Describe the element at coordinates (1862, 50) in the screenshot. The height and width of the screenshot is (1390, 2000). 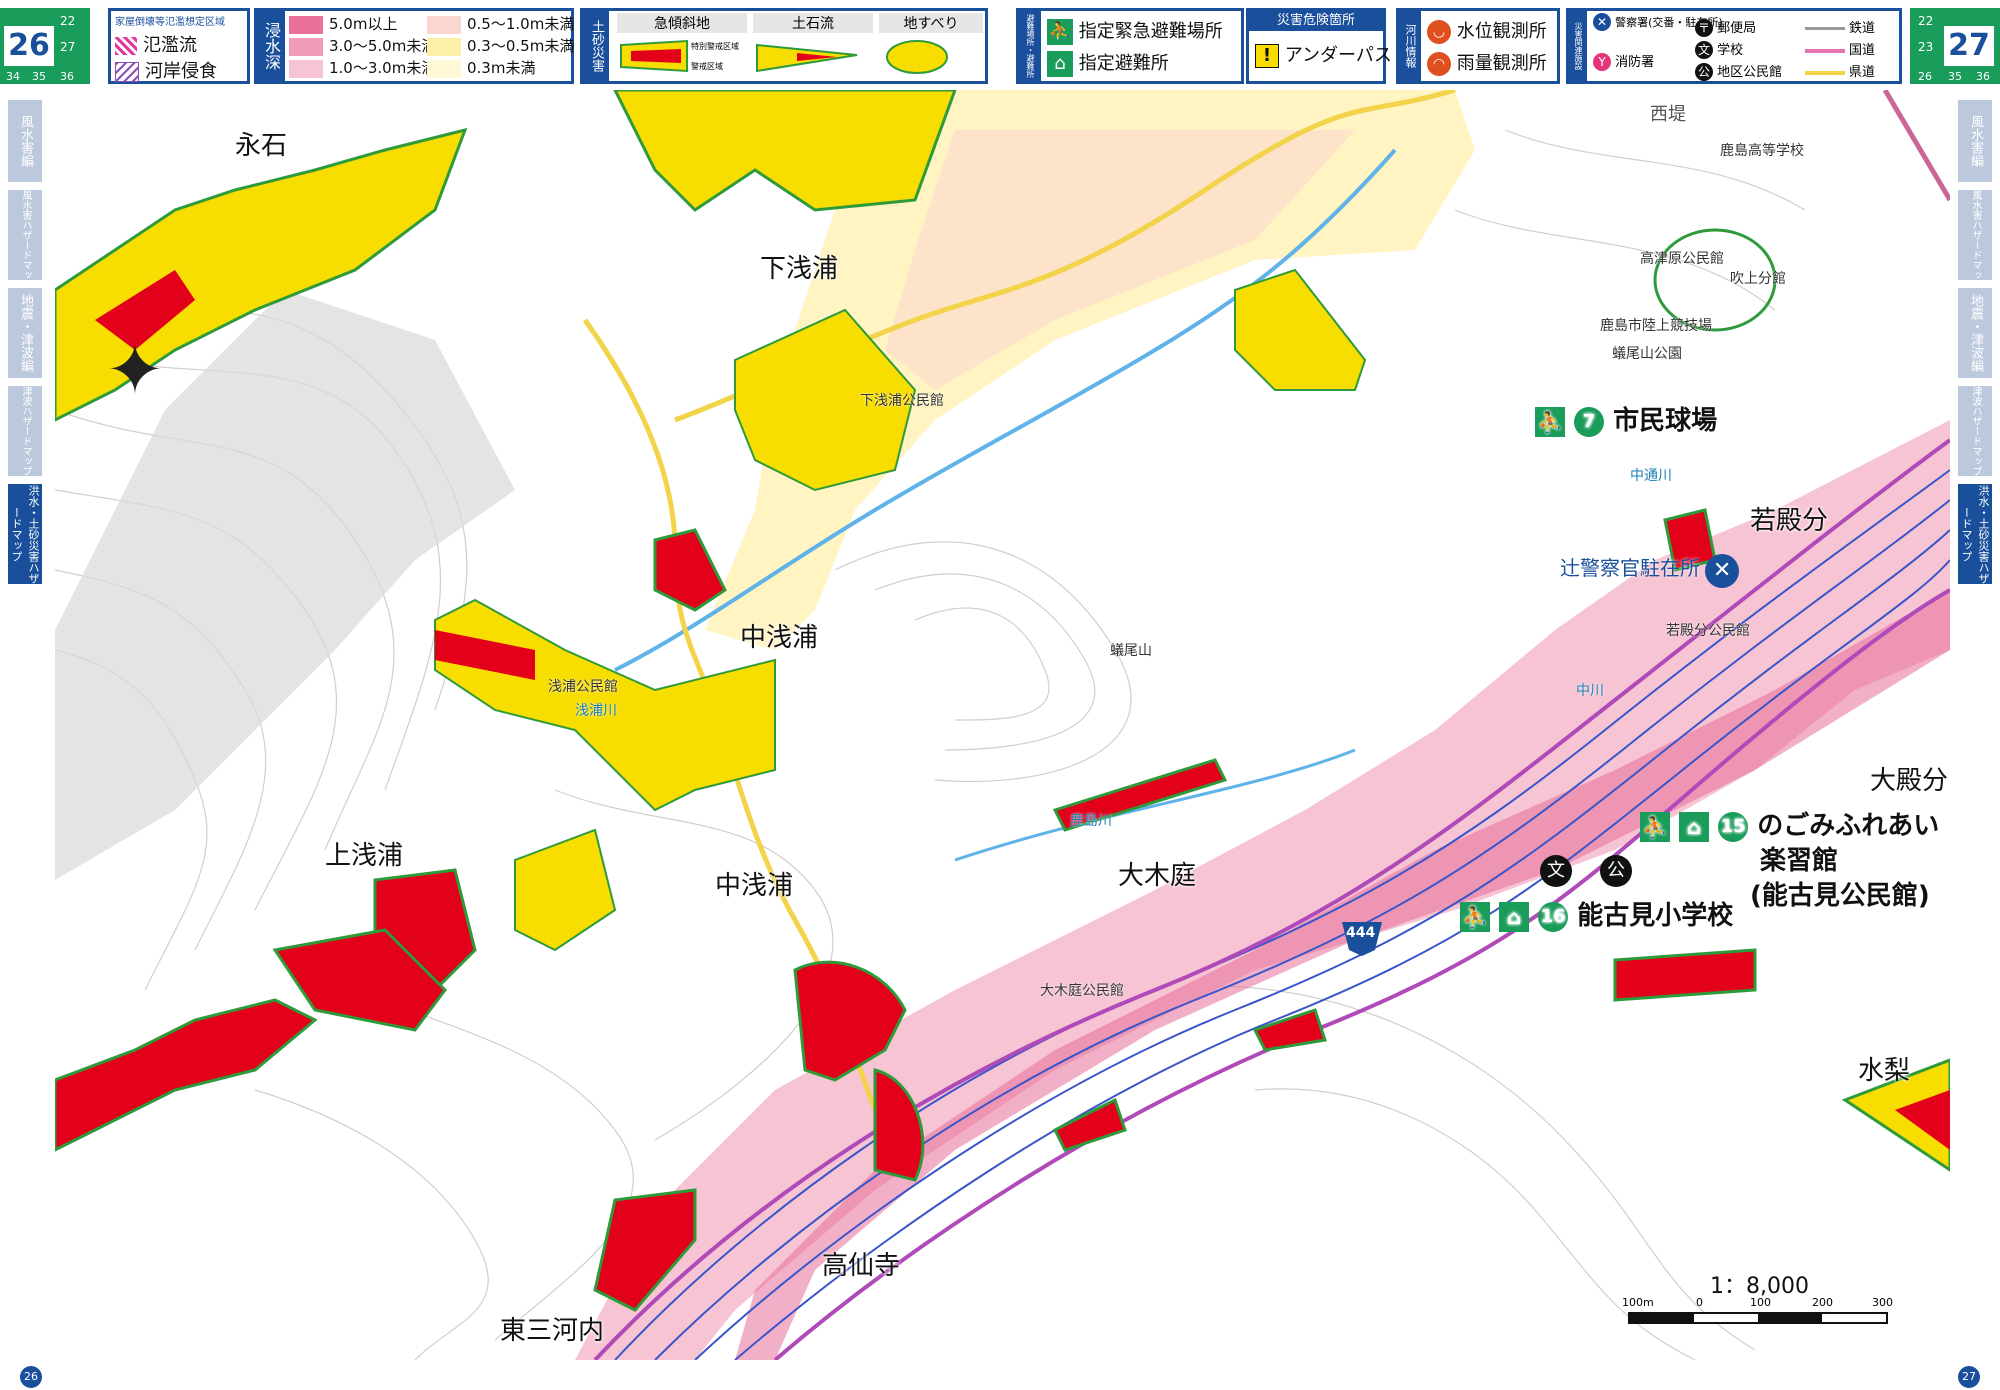
I see `road-label-national: 国道` at that location.